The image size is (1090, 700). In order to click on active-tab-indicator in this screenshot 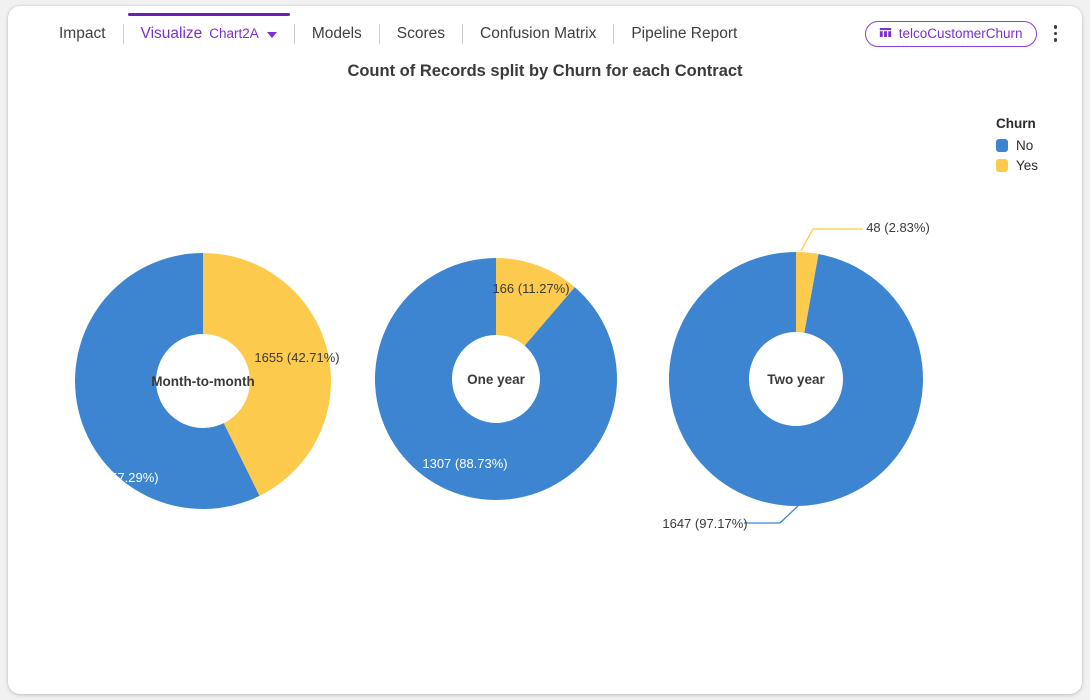, I will do `click(208, 14)`.